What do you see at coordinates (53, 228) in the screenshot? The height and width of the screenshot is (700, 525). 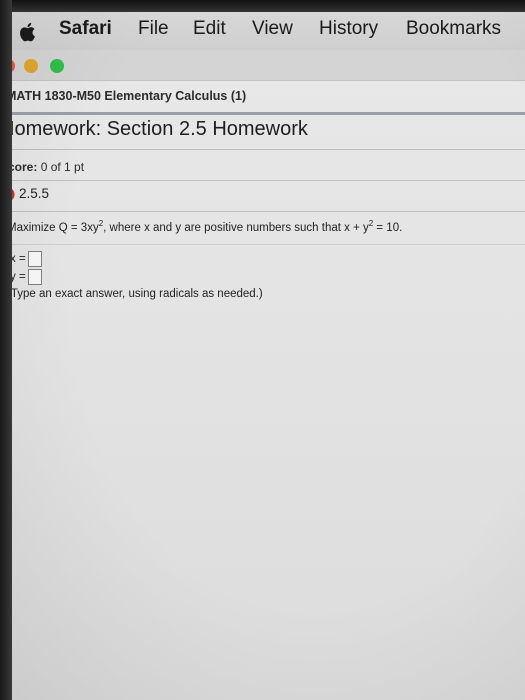 I see `problem-text: Maximize Q = 3xy` at bounding box center [53, 228].